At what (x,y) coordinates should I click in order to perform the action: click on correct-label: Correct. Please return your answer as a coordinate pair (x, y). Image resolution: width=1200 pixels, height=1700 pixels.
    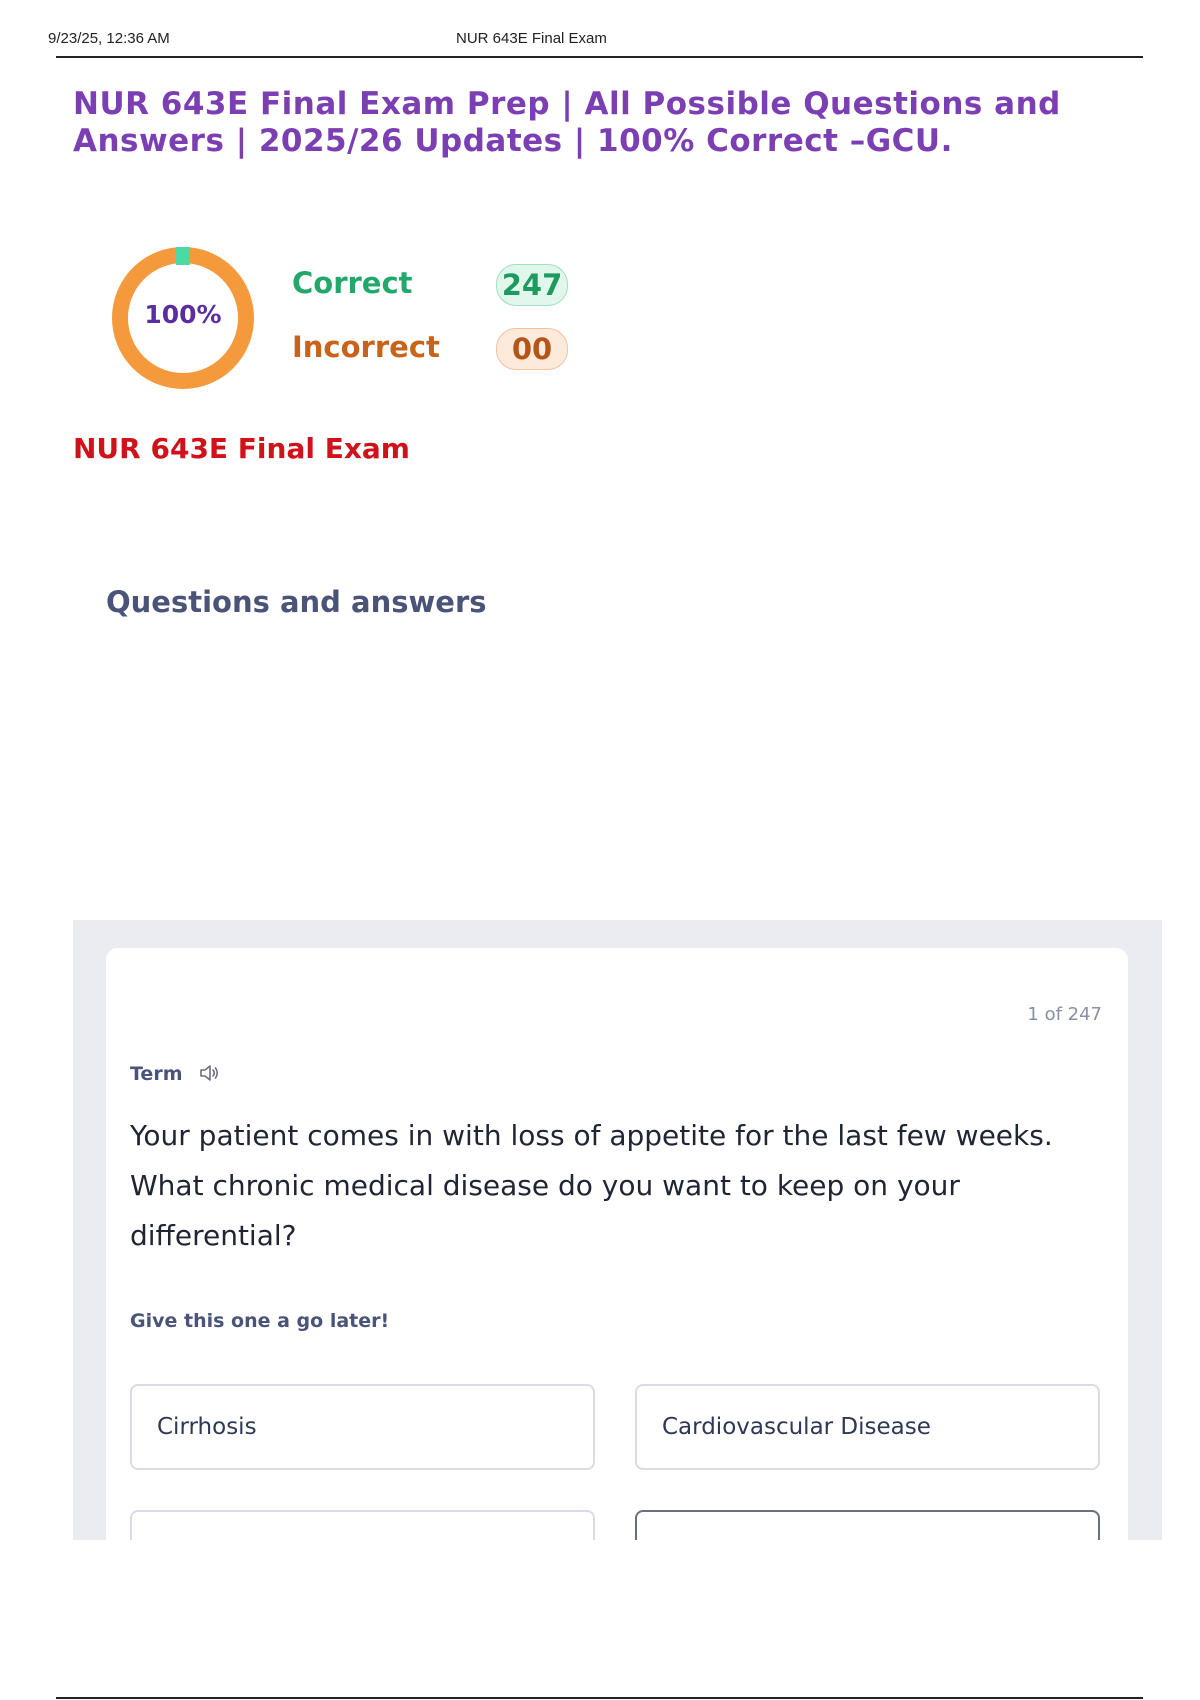
    Looking at the image, I should click on (352, 283).